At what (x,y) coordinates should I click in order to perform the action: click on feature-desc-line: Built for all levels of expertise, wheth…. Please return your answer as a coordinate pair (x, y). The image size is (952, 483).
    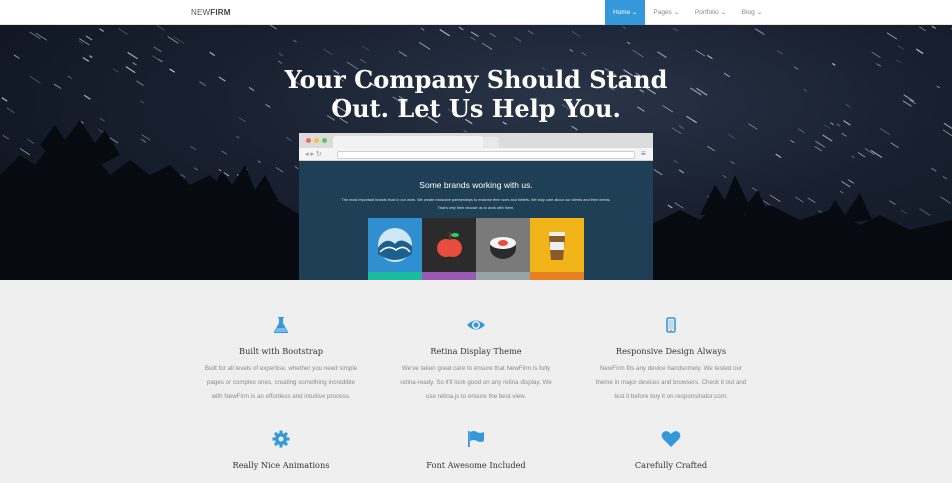
    Looking at the image, I should click on (281, 368).